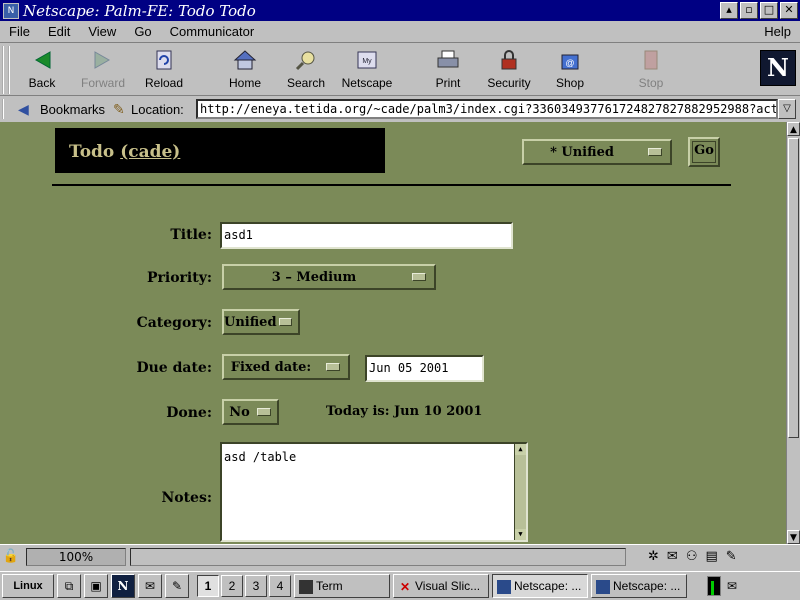 The height and width of the screenshot is (600, 800). Describe the element at coordinates (653, 556) in the screenshot. I see `navigator-icon: ✲` at that location.